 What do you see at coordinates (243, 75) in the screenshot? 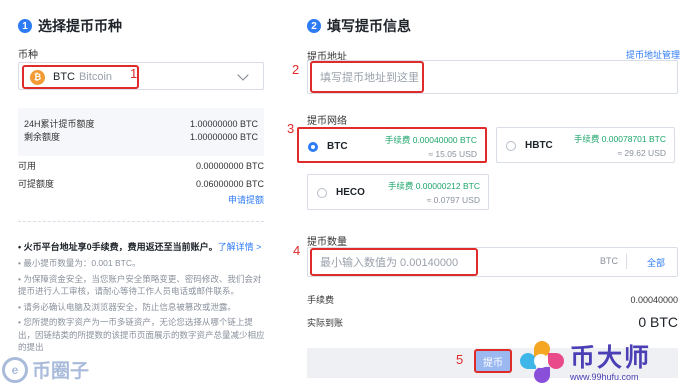
I see `chevron-down-icon` at bounding box center [243, 75].